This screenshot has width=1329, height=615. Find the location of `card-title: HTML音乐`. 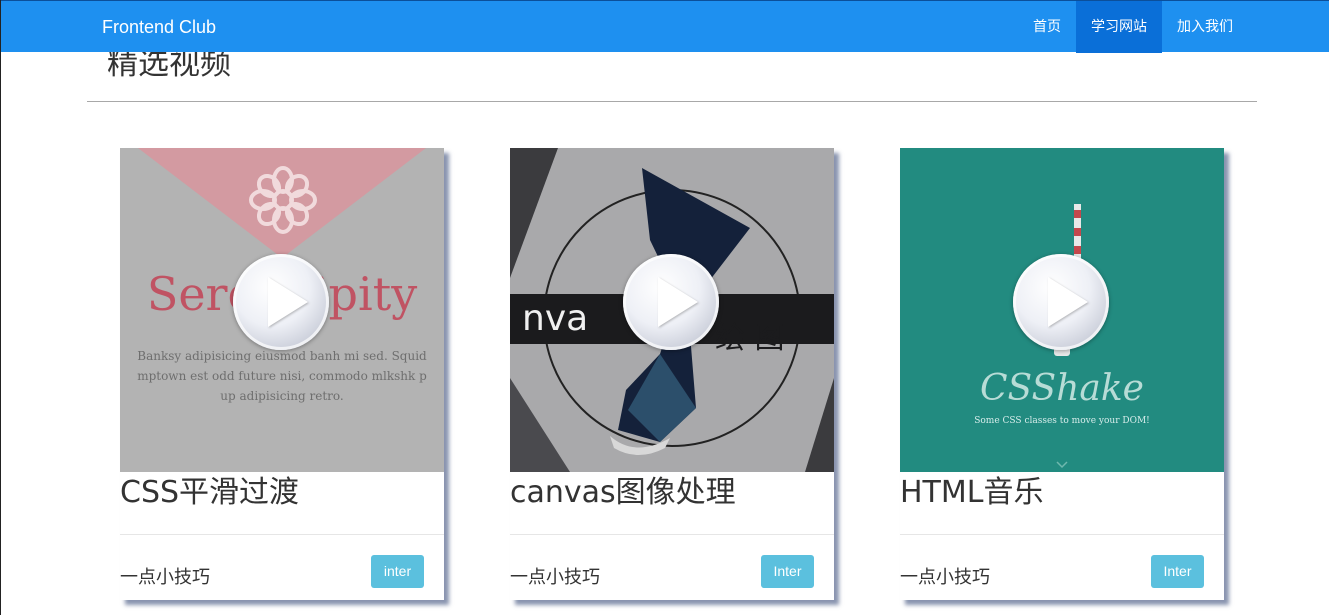

card-title: HTML音乐 is located at coordinates (972, 492).